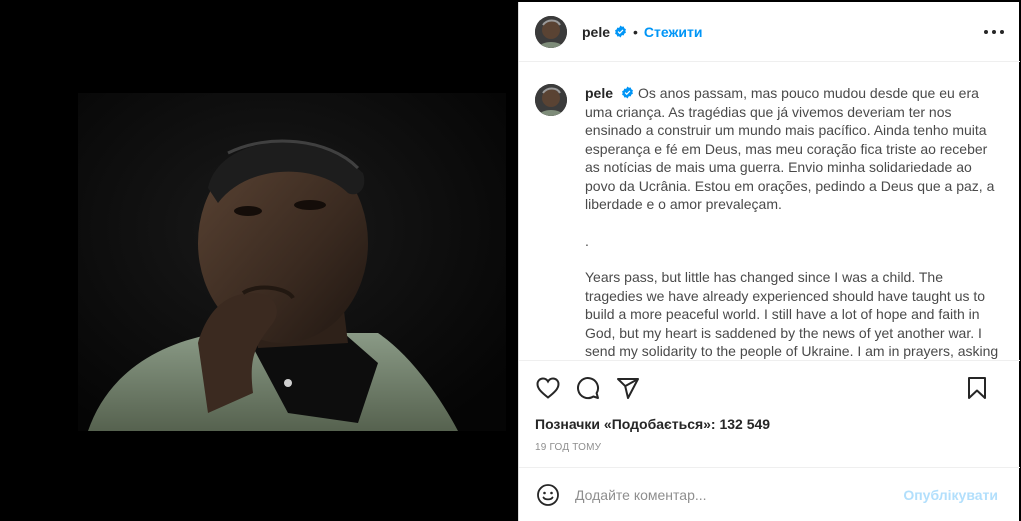 The height and width of the screenshot is (521, 1021). I want to click on heart-icon, so click(548, 388).